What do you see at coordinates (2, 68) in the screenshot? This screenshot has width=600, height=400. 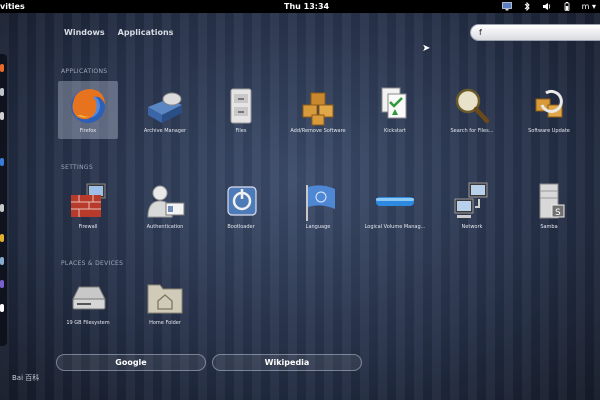 I see `dash-firefox-icon` at bounding box center [2, 68].